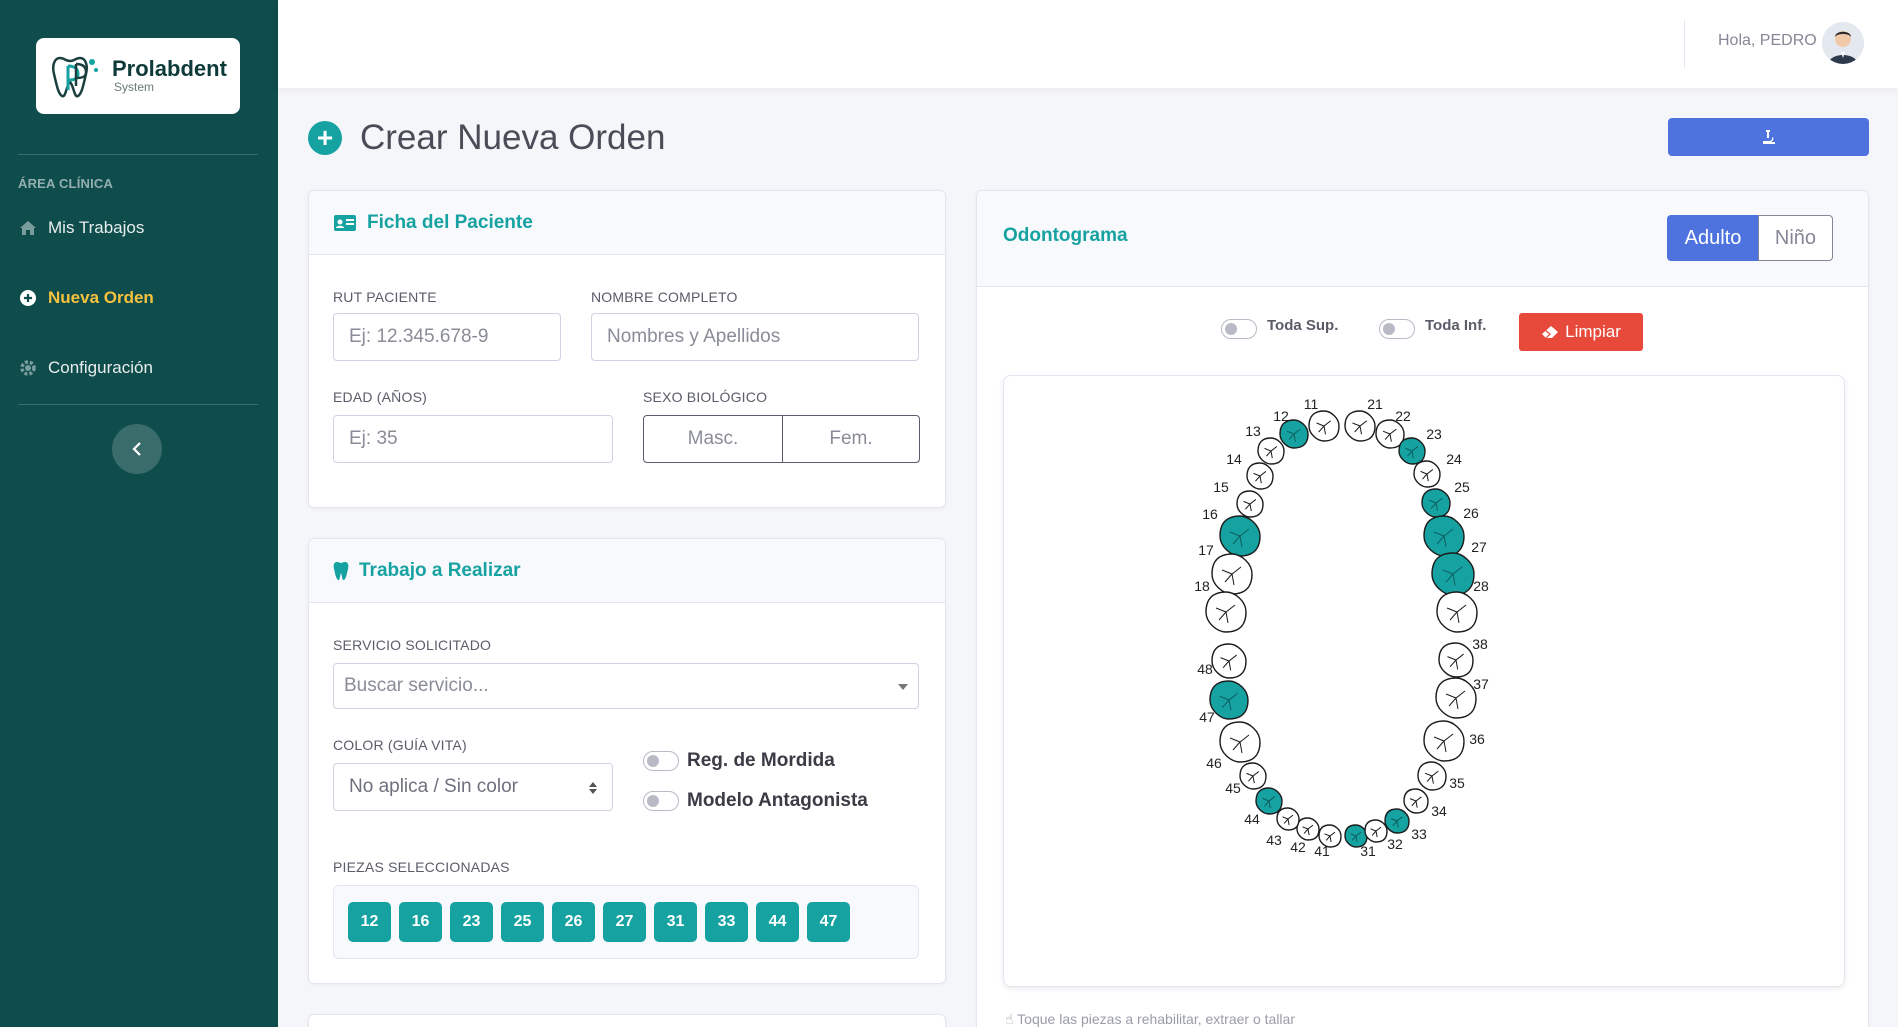  What do you see at coordinates (385, 297) in the screenshot?
I see `rut-label: RUT PACIENTE` at bounding box center [385, 297].